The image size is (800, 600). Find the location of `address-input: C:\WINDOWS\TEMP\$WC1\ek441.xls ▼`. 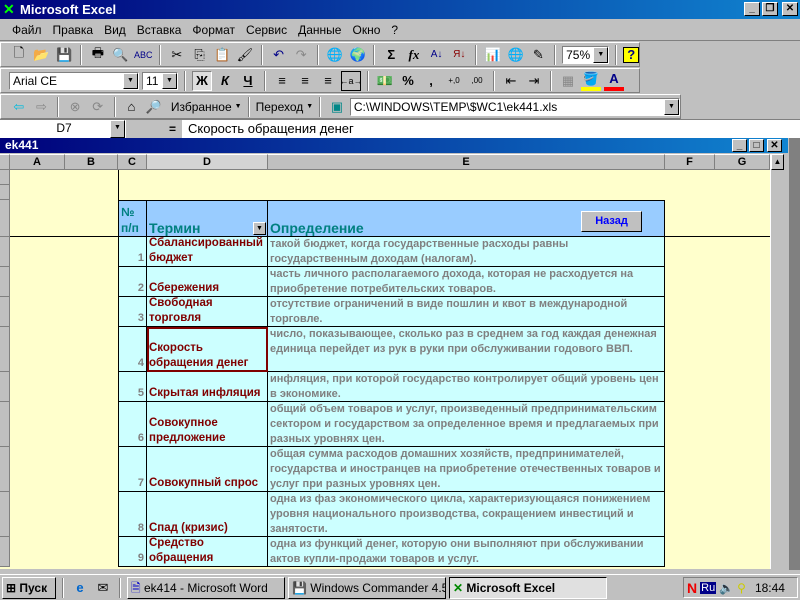

address-input: C:\WINDOWS\TEMP\$WC1\ek441.xls ▼ is located at coordinates (514, 106).